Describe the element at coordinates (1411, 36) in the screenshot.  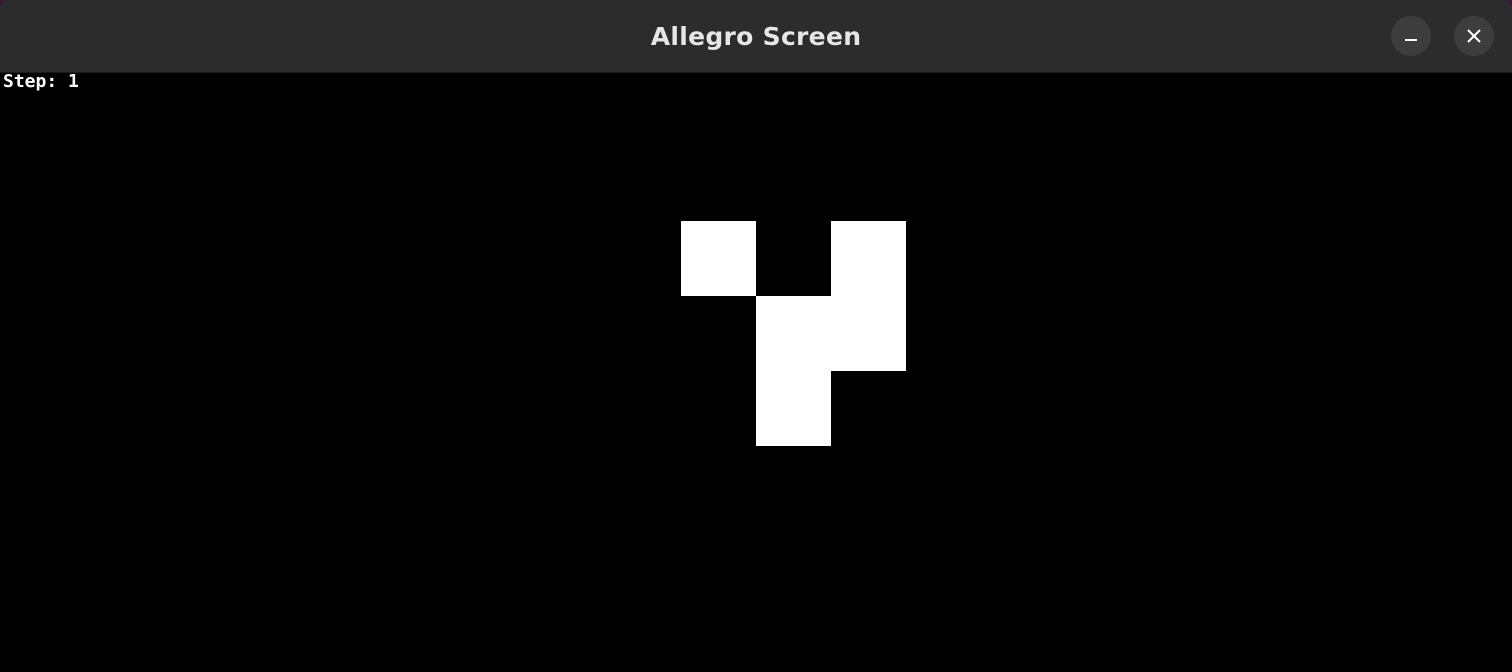
I see `minimize-button` at that location.